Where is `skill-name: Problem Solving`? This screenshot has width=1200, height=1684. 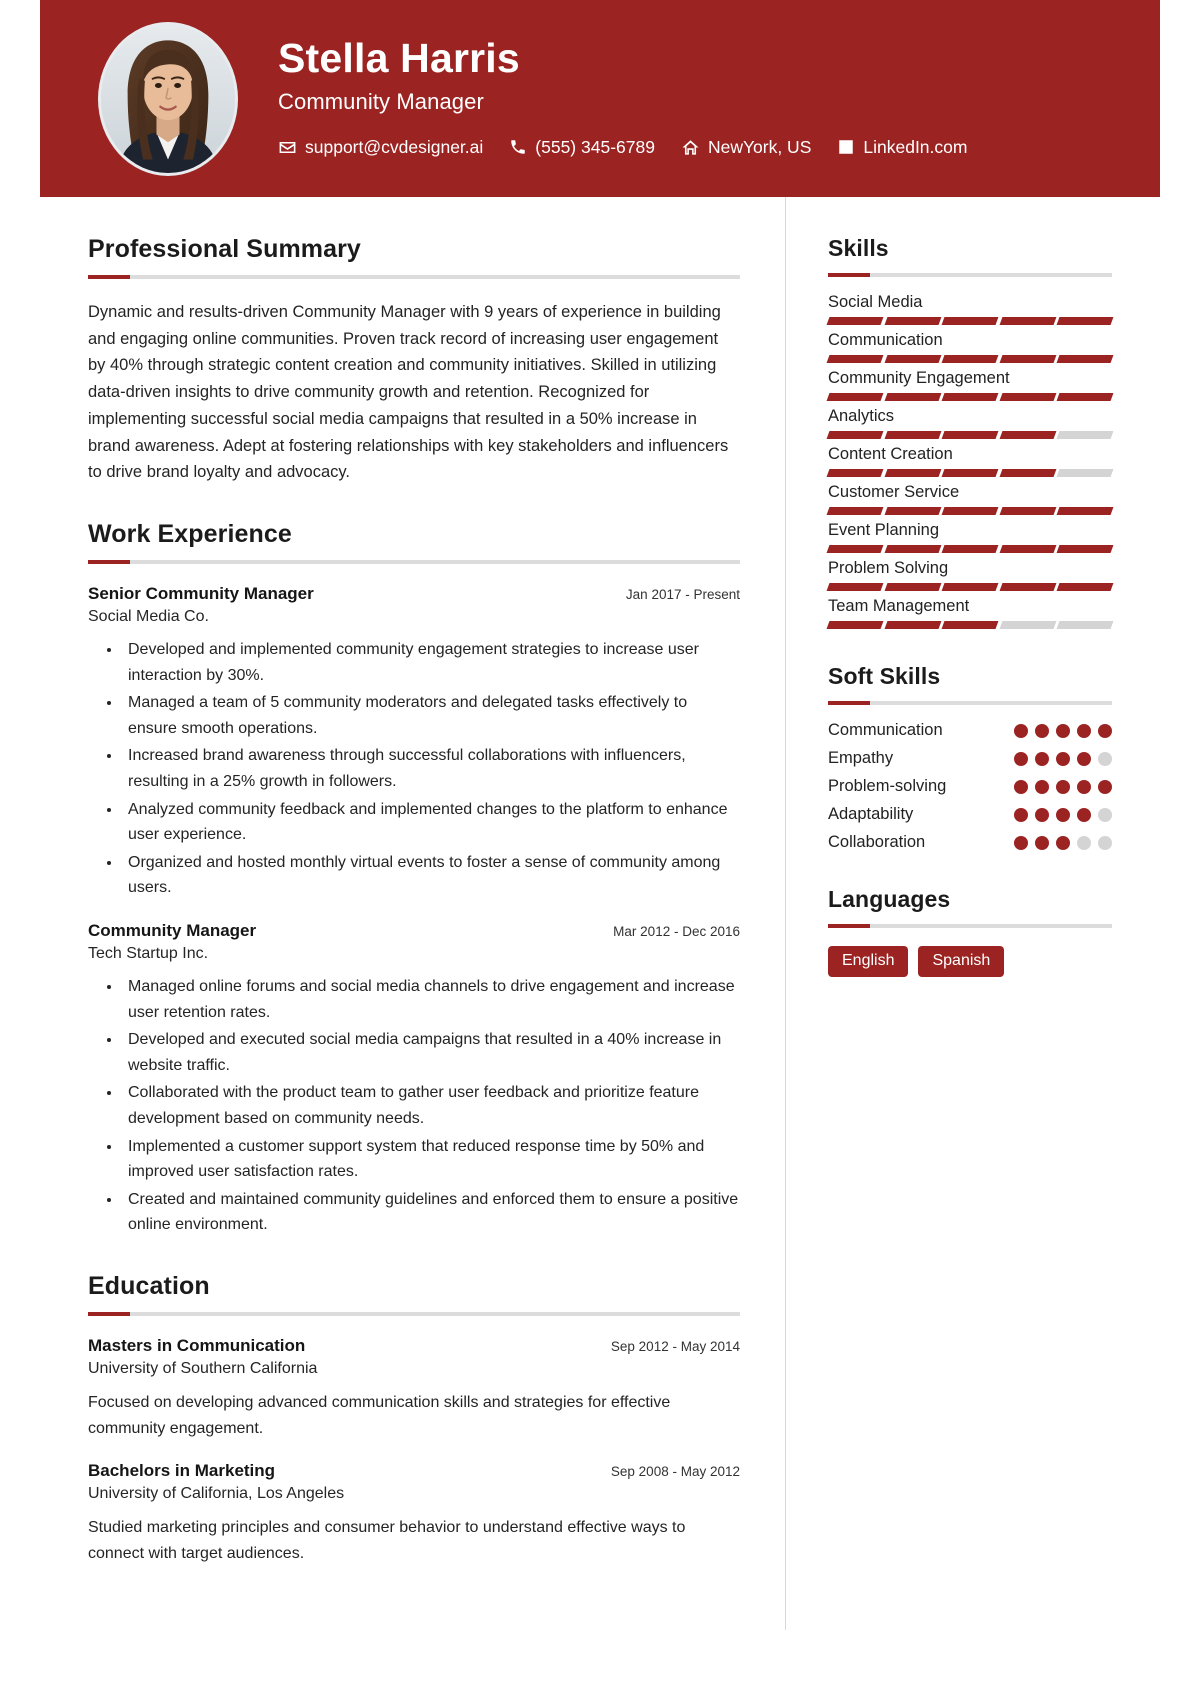
skill-name: Problem Solving is located at coordinates (888, 568).